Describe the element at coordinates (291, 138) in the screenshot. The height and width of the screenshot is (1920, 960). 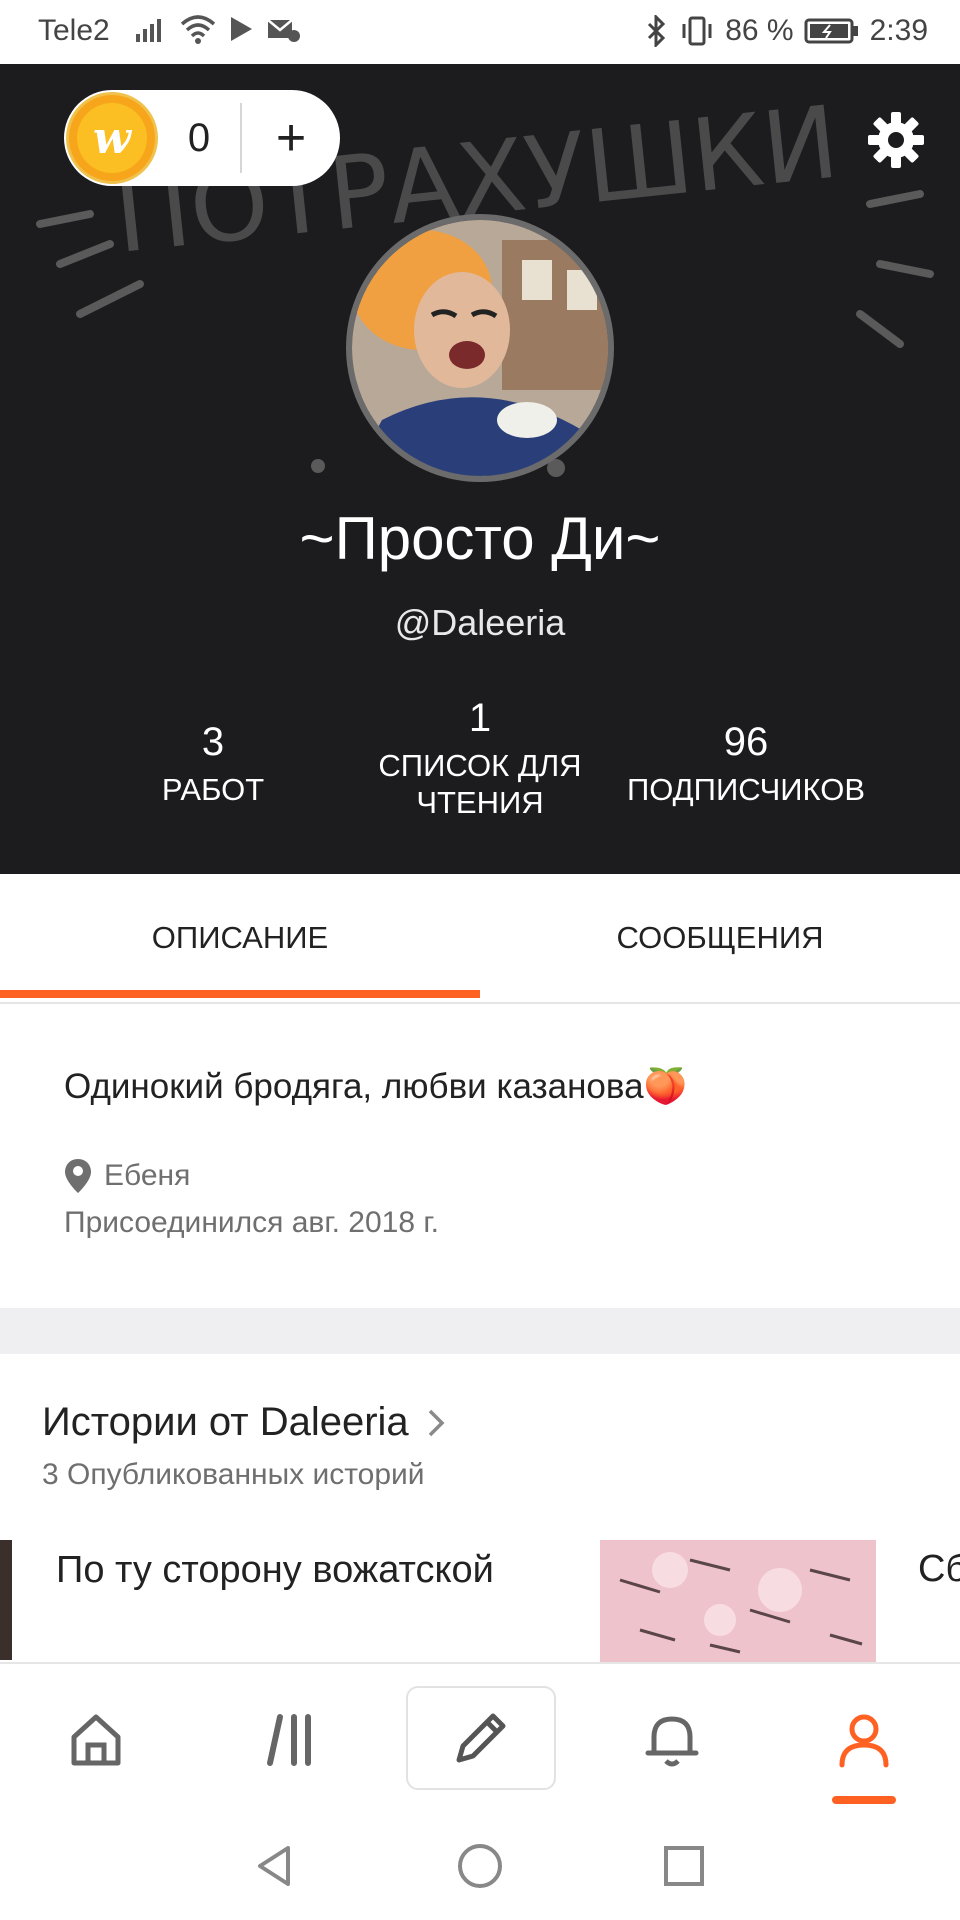
I see `buy-coins-button: +` at that location.